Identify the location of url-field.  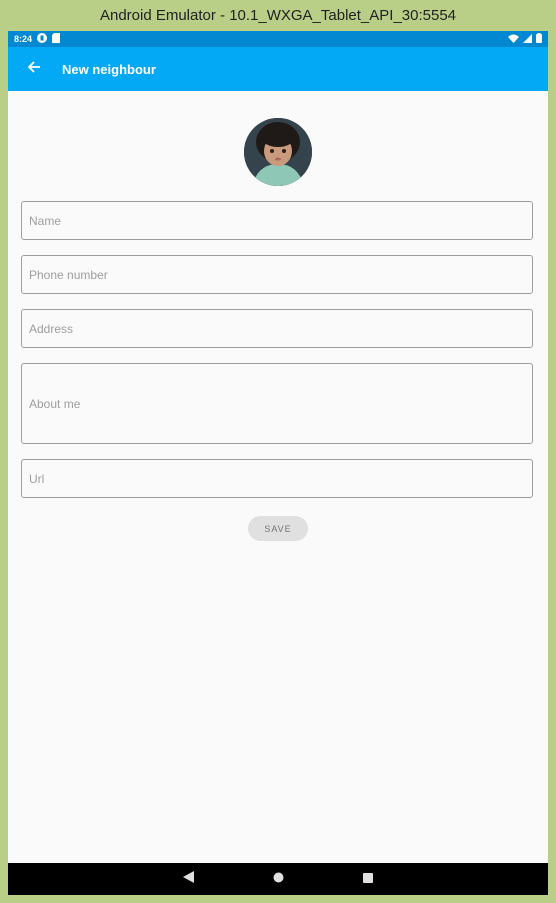
(277, 478).